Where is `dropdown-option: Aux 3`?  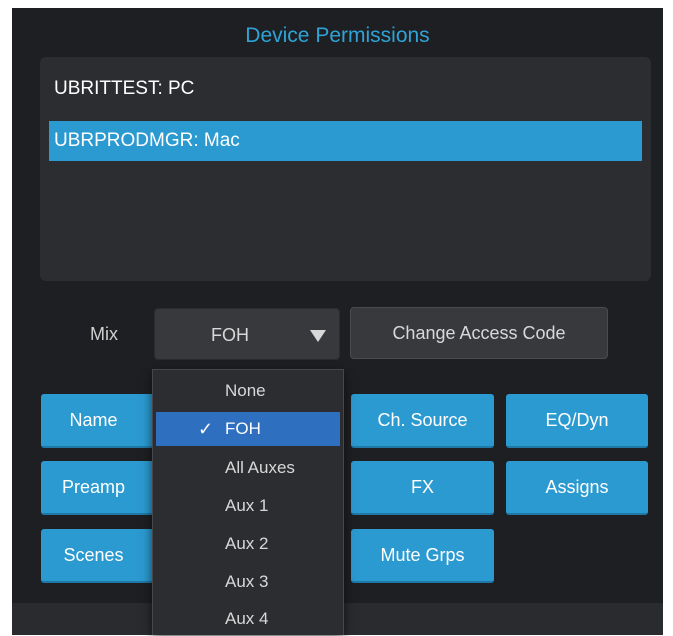
dropdown-option: Aux 3 is located at coordinates (248, 582).